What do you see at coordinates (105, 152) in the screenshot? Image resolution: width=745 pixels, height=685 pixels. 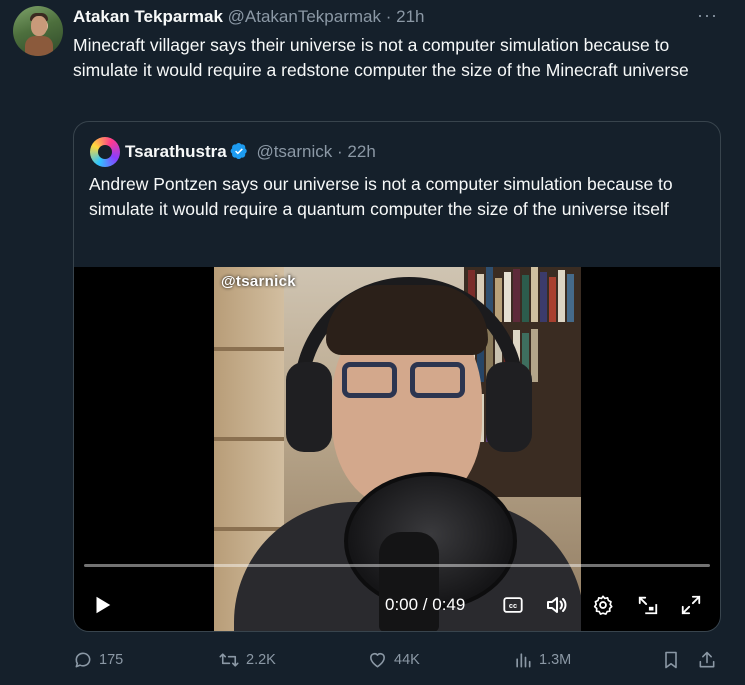 I see `quote-author-avatar` at bounding box center [105, 152].